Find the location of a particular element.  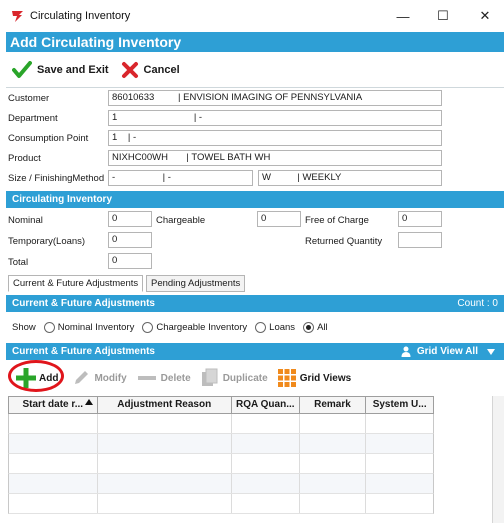

consumption-point-field: 1 | - is located at coordinates (275, 138).